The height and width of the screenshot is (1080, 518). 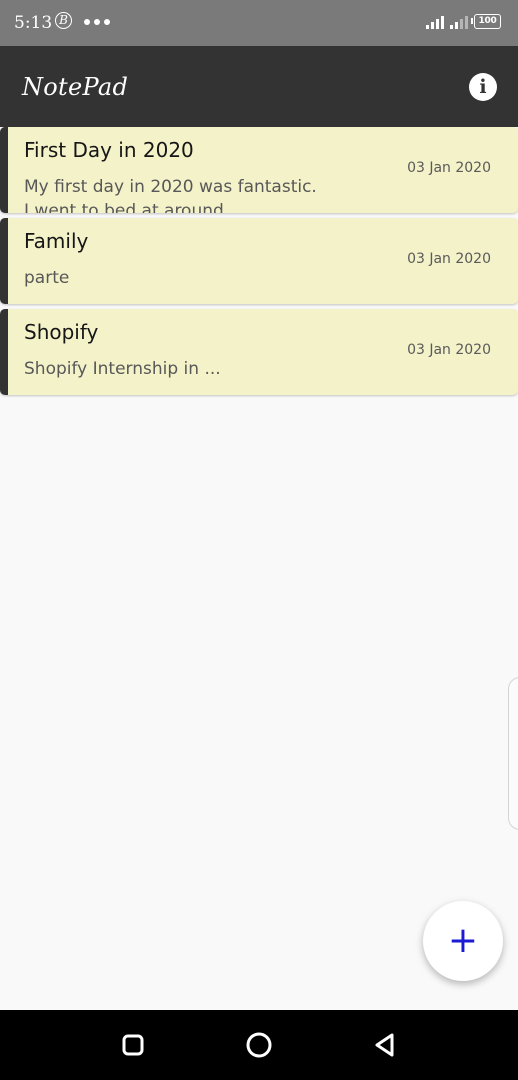 I want to click on edge-panel-handle, so click(x=513, y=753).